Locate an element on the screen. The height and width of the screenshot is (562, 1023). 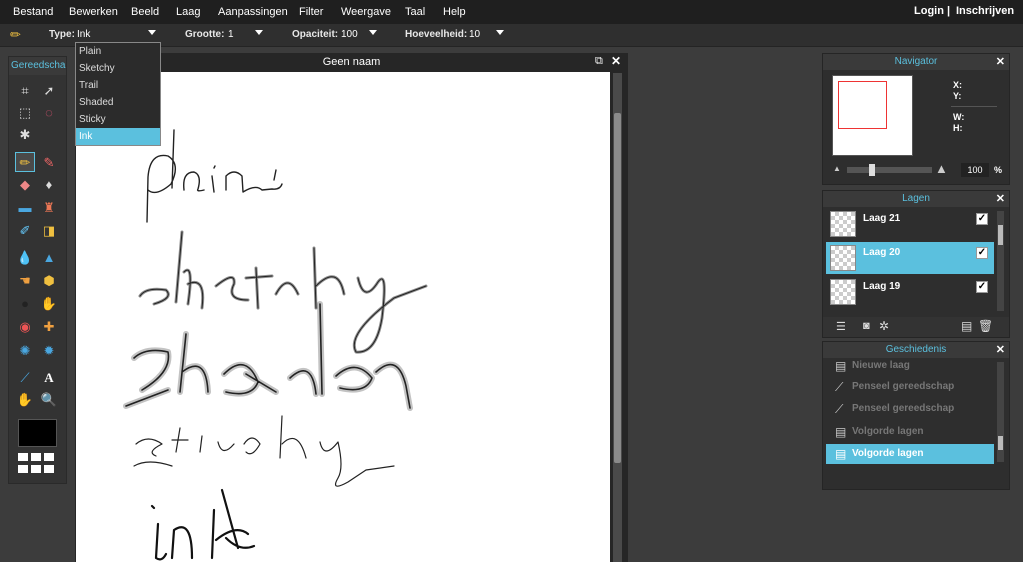
dodge-icon: ● is located at coordinates (25, 303).